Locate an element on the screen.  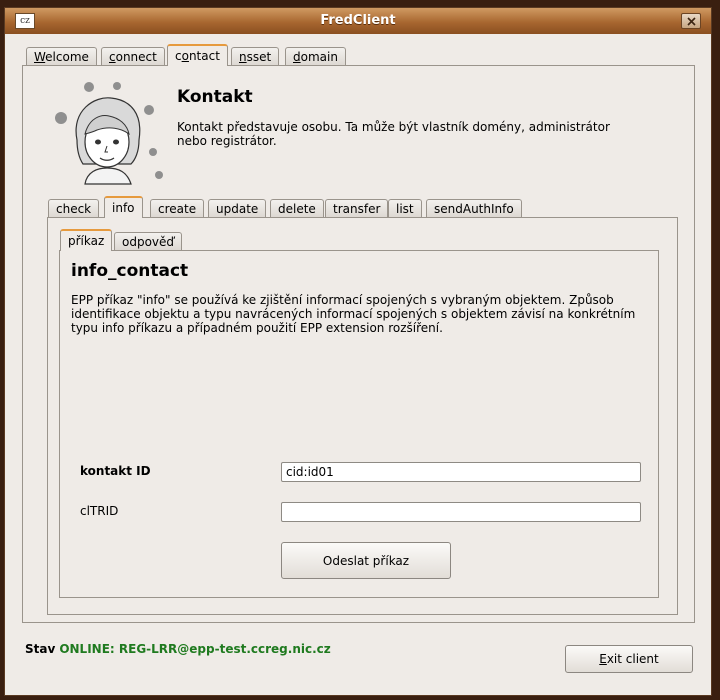
innertab-odpoved: odpověď is located at coordinates (148, 241).